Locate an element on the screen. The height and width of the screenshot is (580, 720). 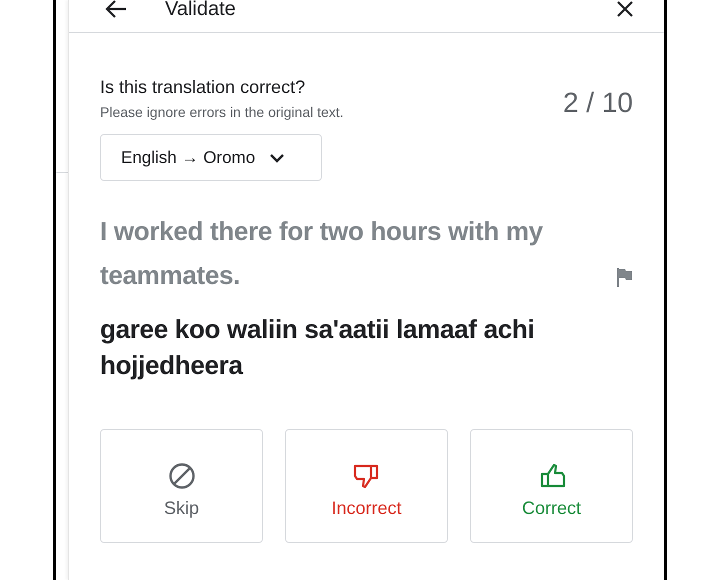
flag-icon is located at coordinates (624, 277).